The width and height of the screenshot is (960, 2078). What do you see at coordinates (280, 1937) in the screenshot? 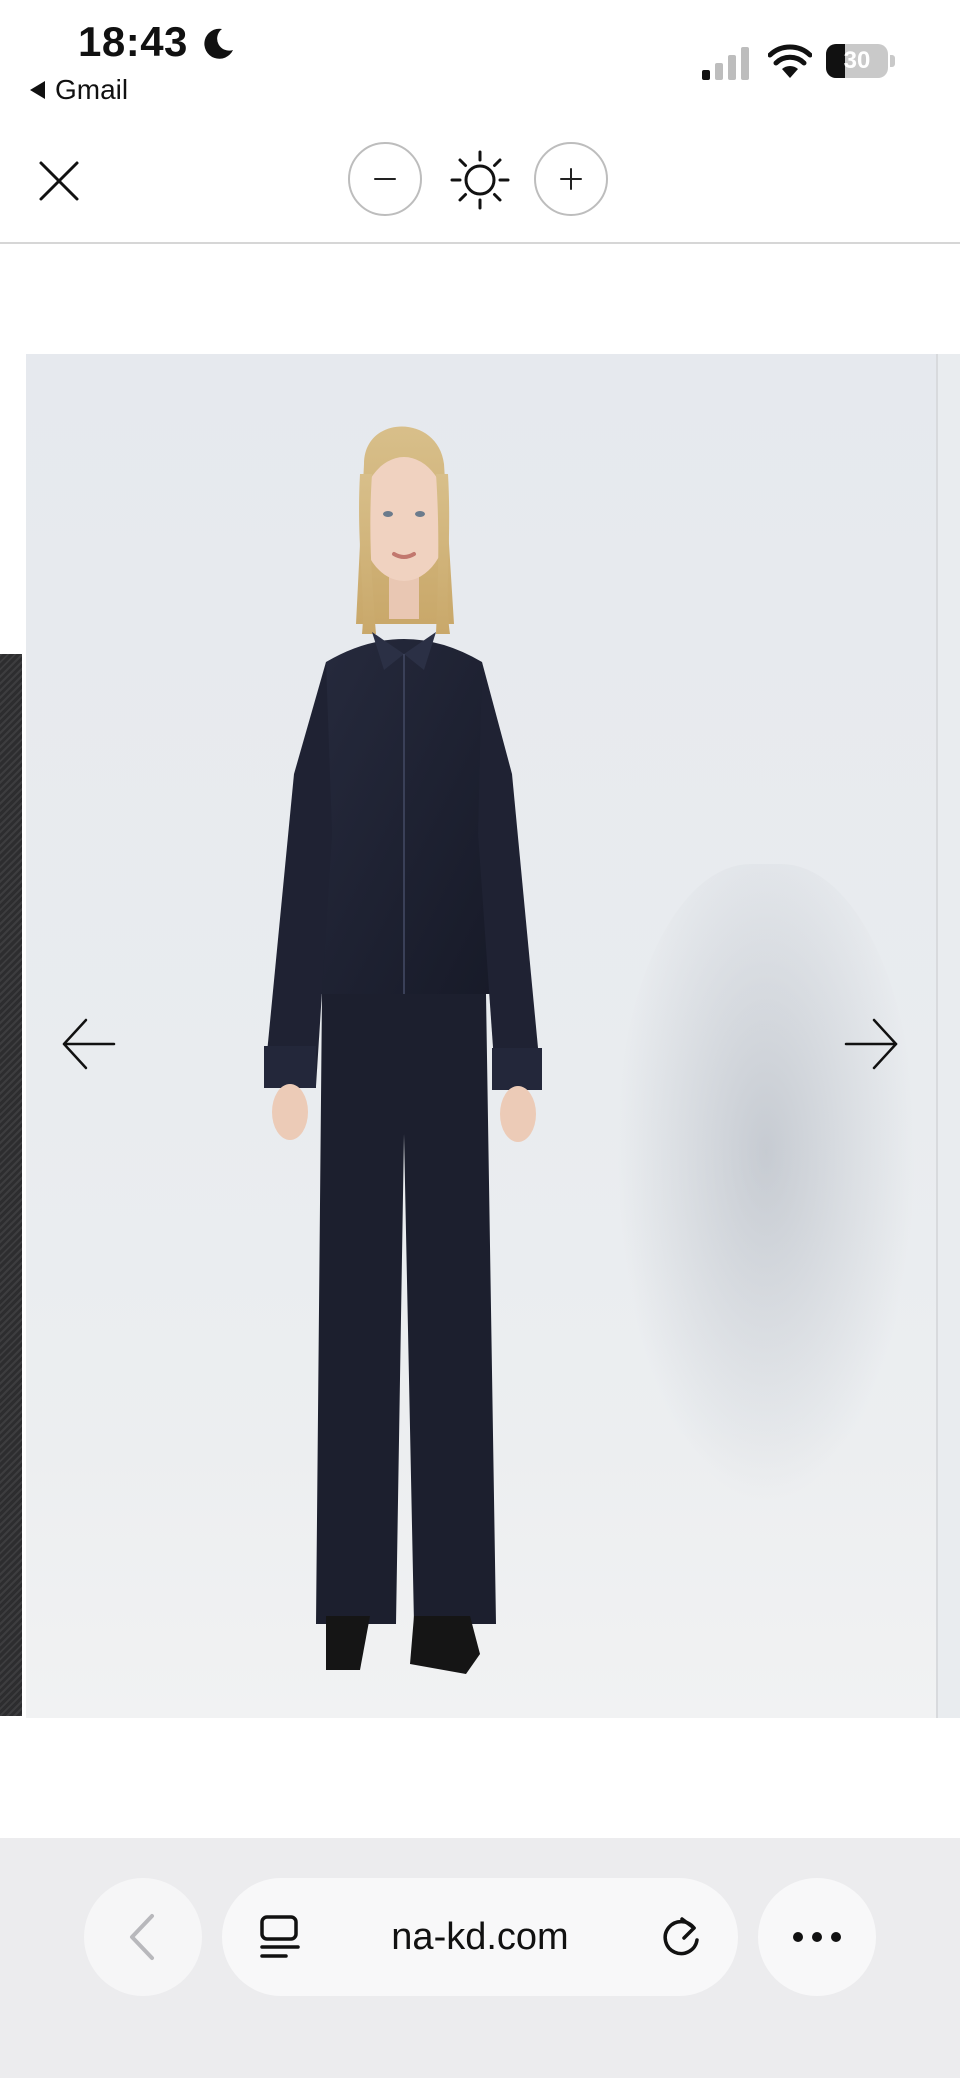
I see `reader-icon` at bounding box center [280, 1937].